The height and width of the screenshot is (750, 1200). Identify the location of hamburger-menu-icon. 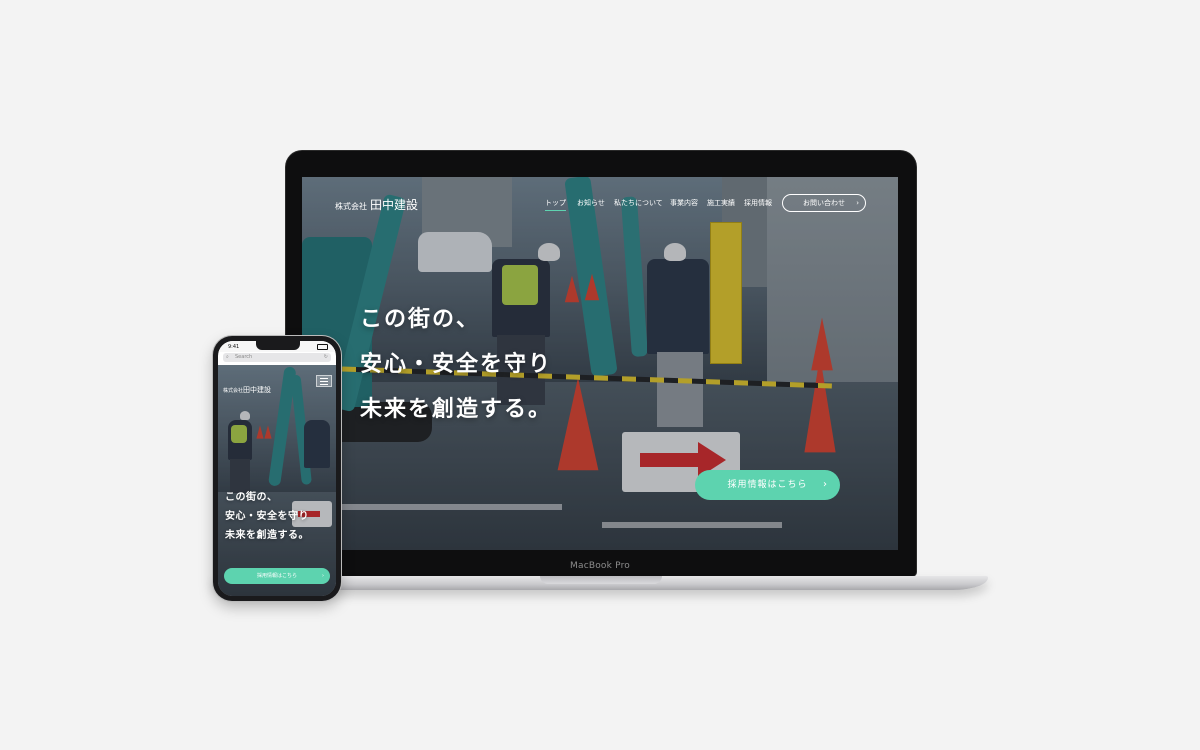
(324, 381).